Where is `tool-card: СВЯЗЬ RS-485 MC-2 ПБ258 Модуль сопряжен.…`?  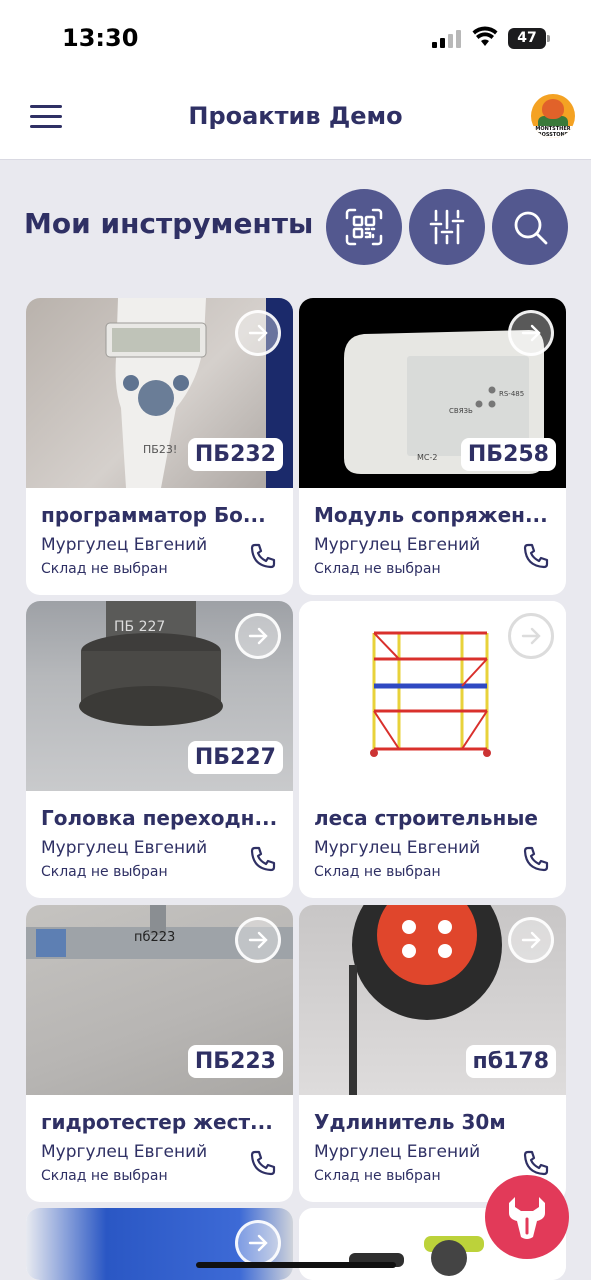
tool-card: СВЯЗЬ RS-485 MC-2 ПБ258 Модуль сопряжен.… is located at coordinates (432, 446).